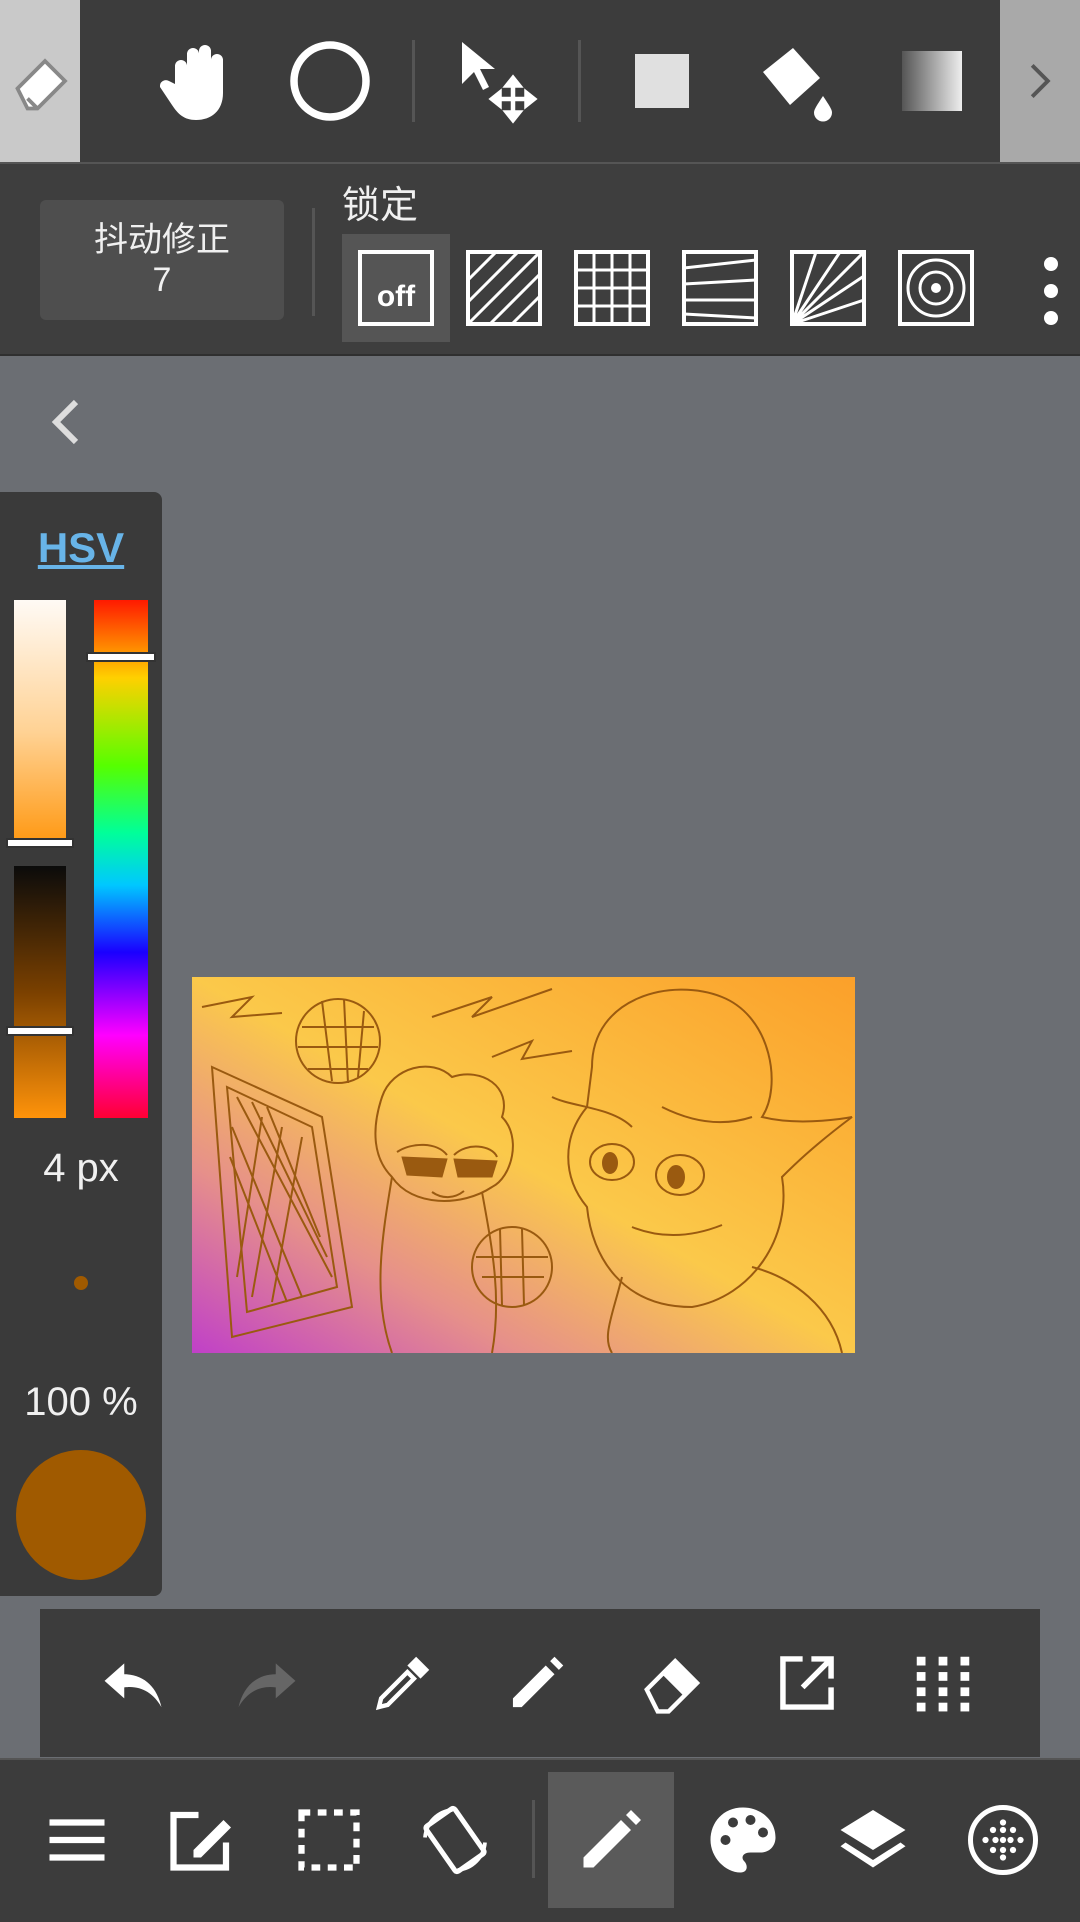  I want to click on shape-tool-button, so click(662, 81).